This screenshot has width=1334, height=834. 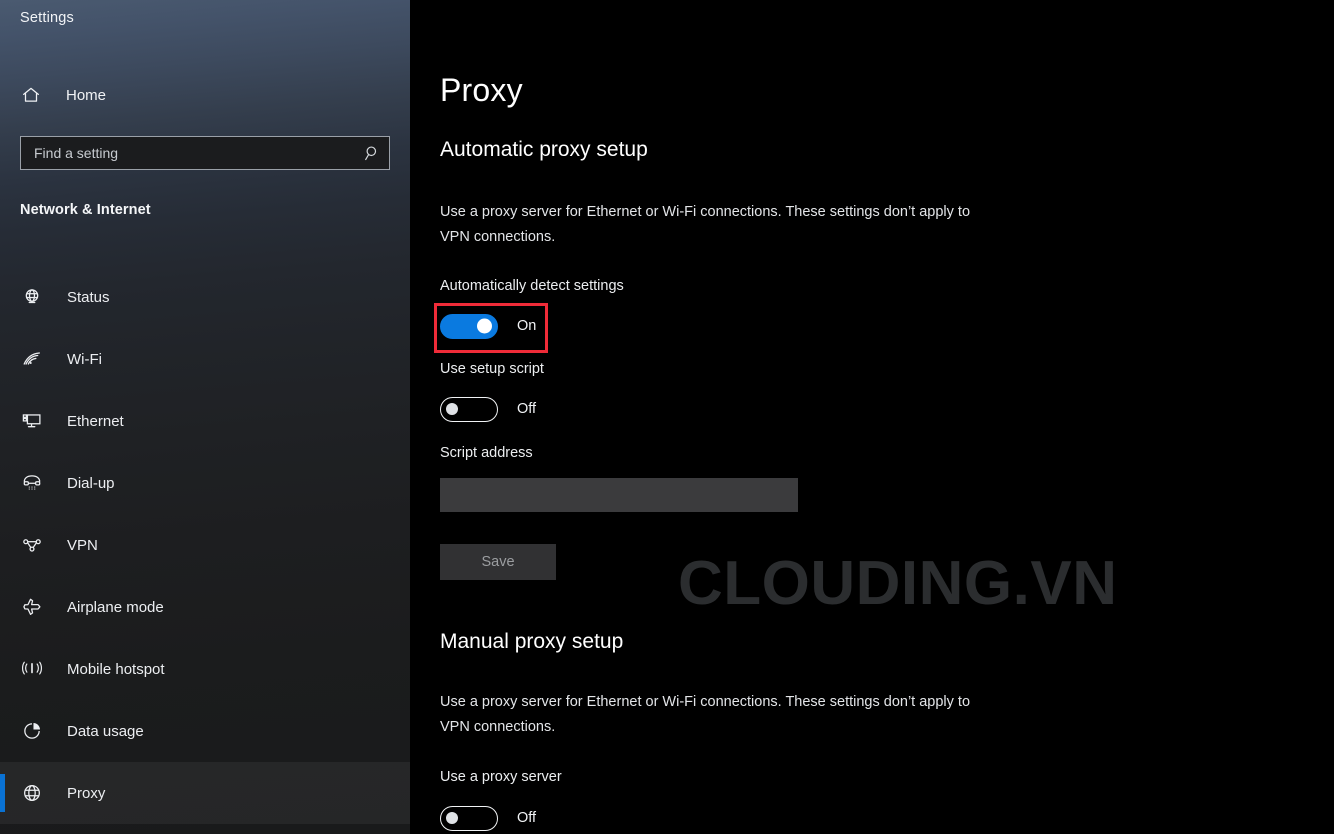 I want to click on sidebar-item-label: Airplane mode, so click(x=115, y=607).